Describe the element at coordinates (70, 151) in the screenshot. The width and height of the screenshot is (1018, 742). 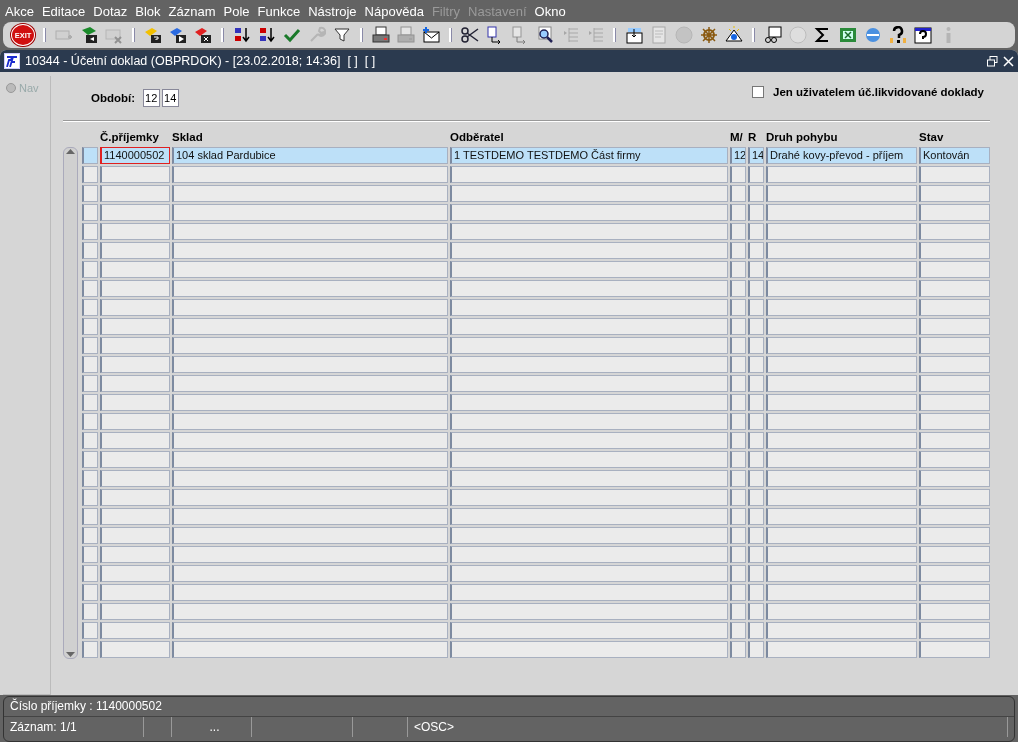
I see `scroll-up-icon` at that location.